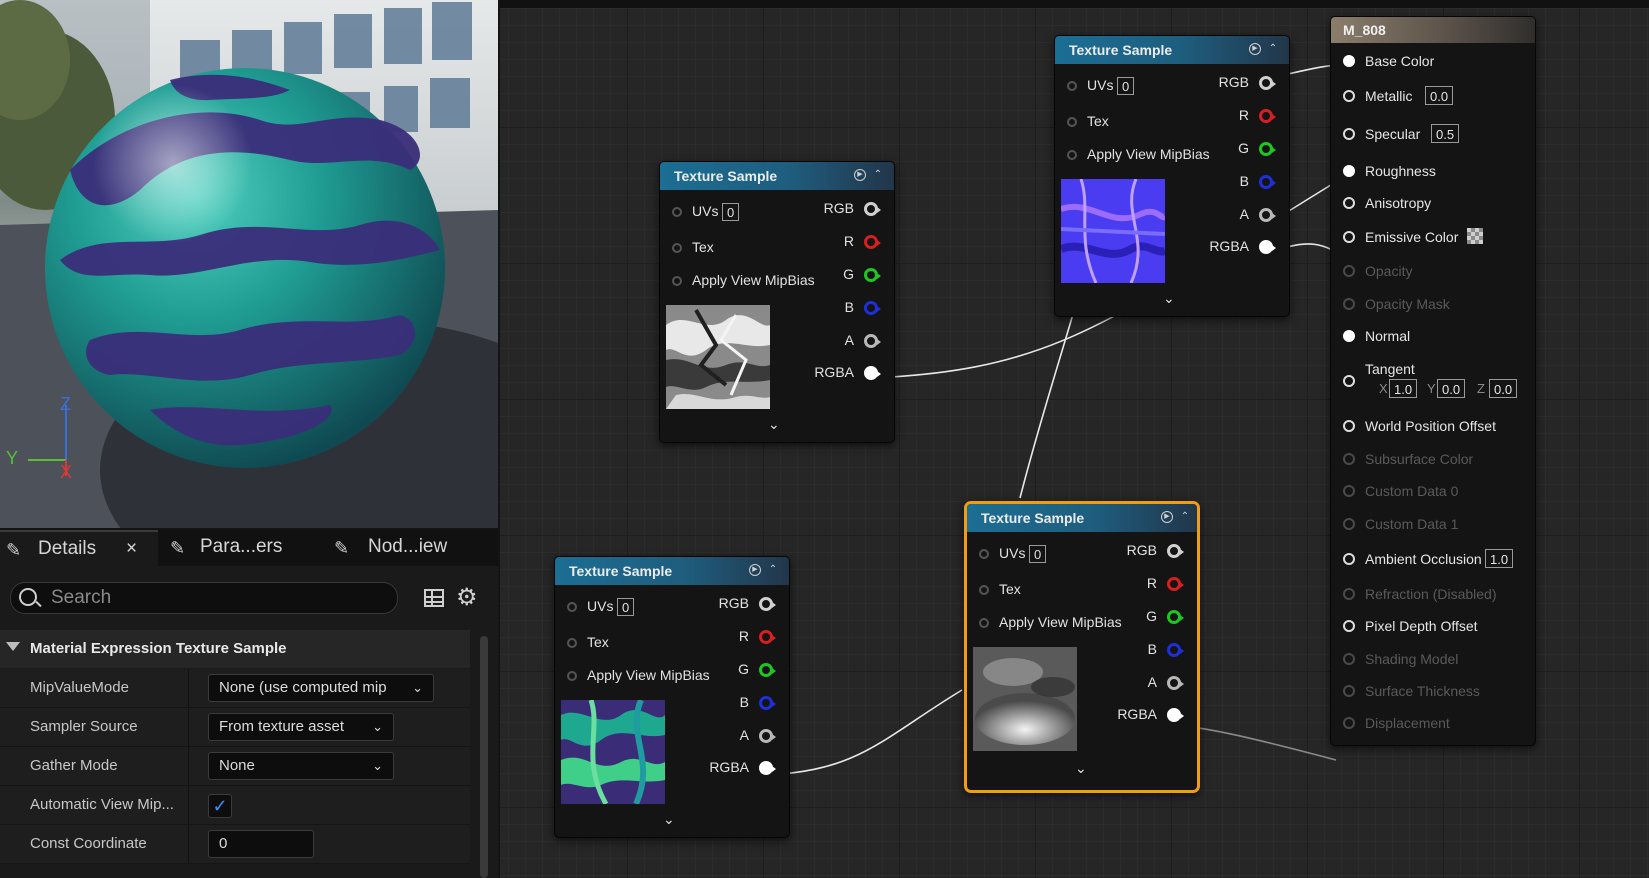  I want to click on pixel-depth-offset-pin, so click(1349, 626).